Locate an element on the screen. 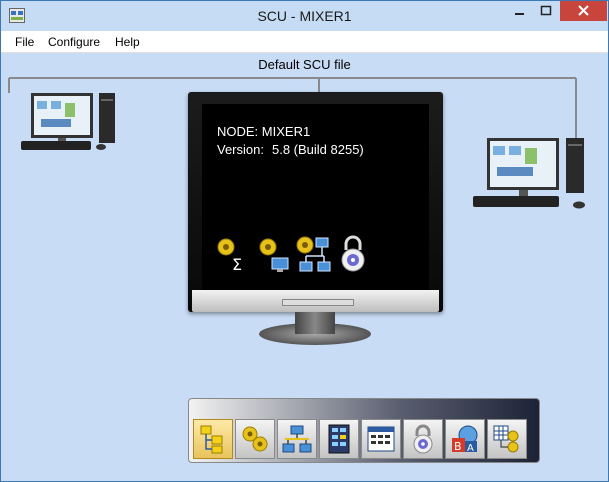  function-toolbar: B A is located at coordinates (364, 430).